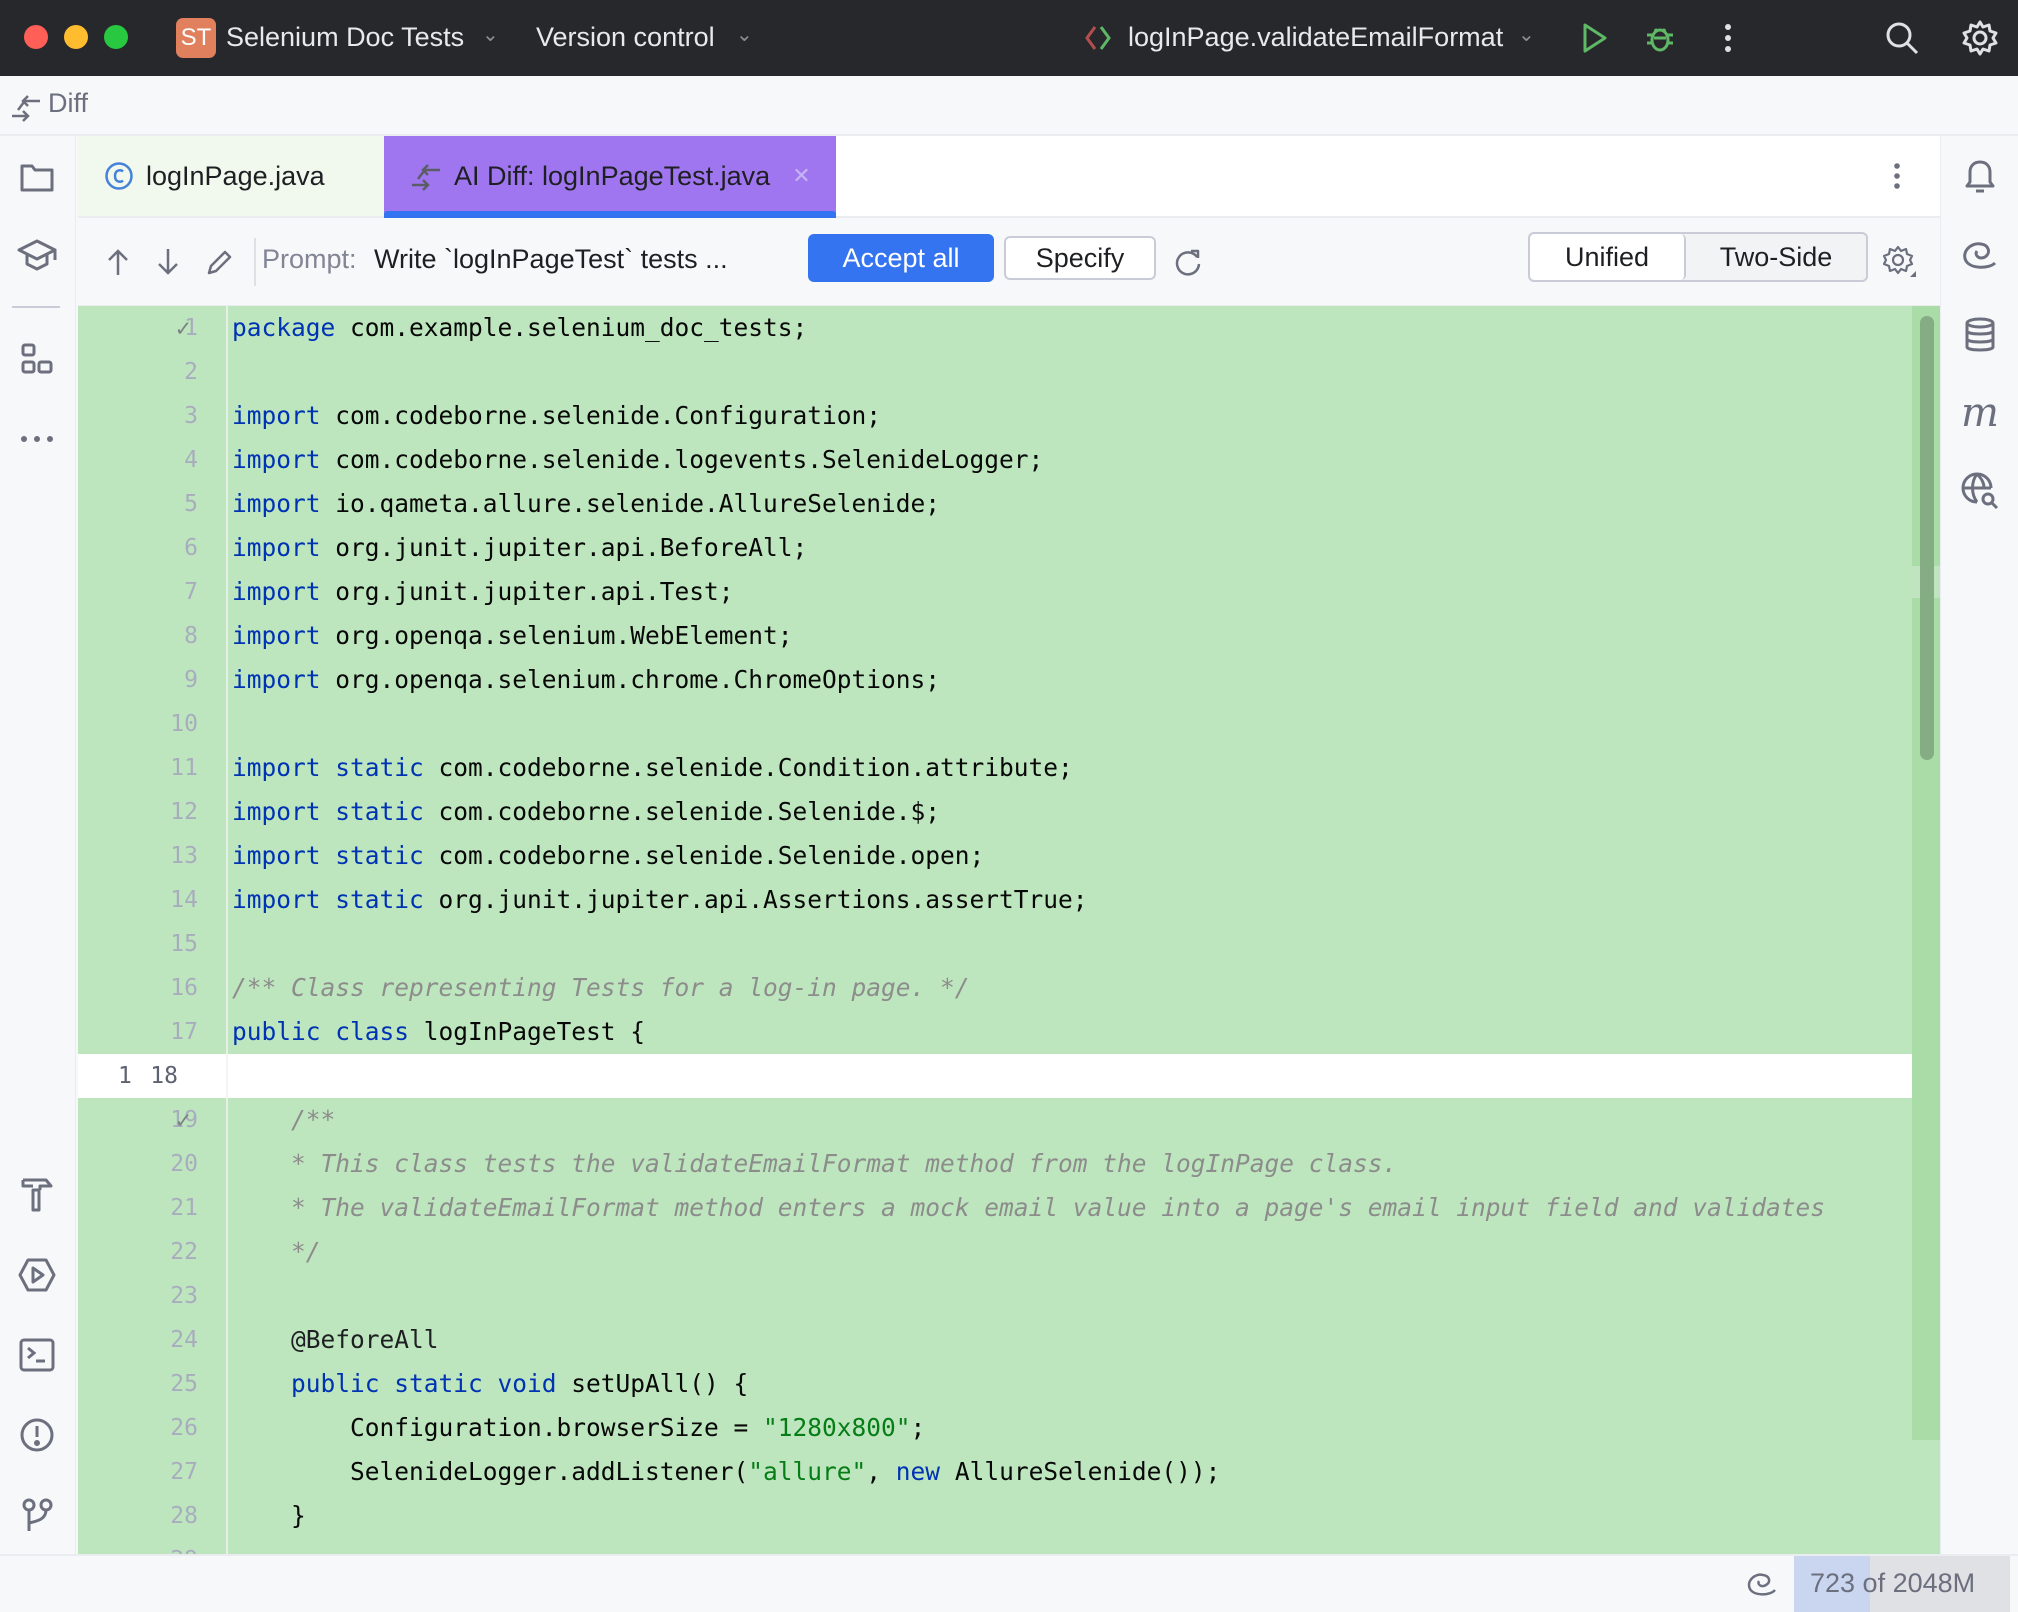 The height and width of the screenshot is (1612, 2018). Describe the element at coordinates (1980, 413) in the screenshot. I see `maven-icon: m` at that location.